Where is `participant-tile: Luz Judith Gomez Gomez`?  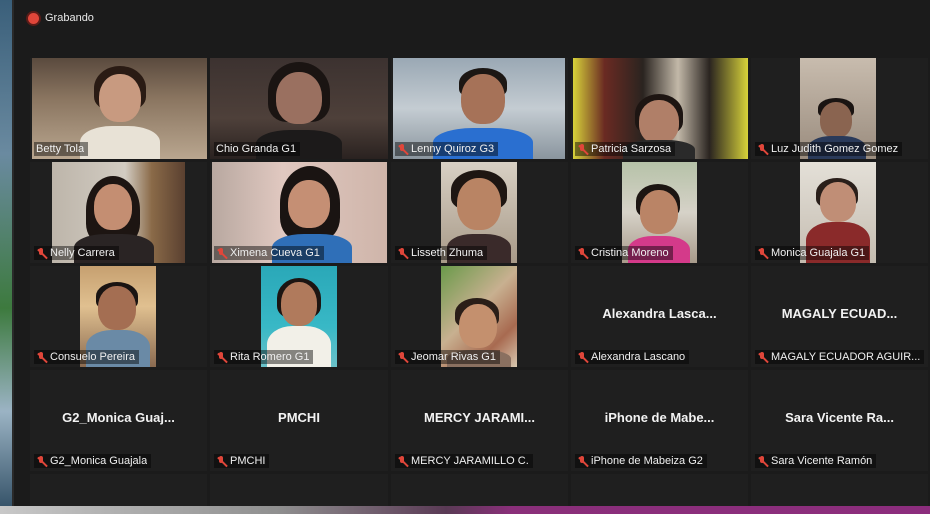 participant-tile: Luz Judith Gomez Gomez is located at coordinates (839, 108).